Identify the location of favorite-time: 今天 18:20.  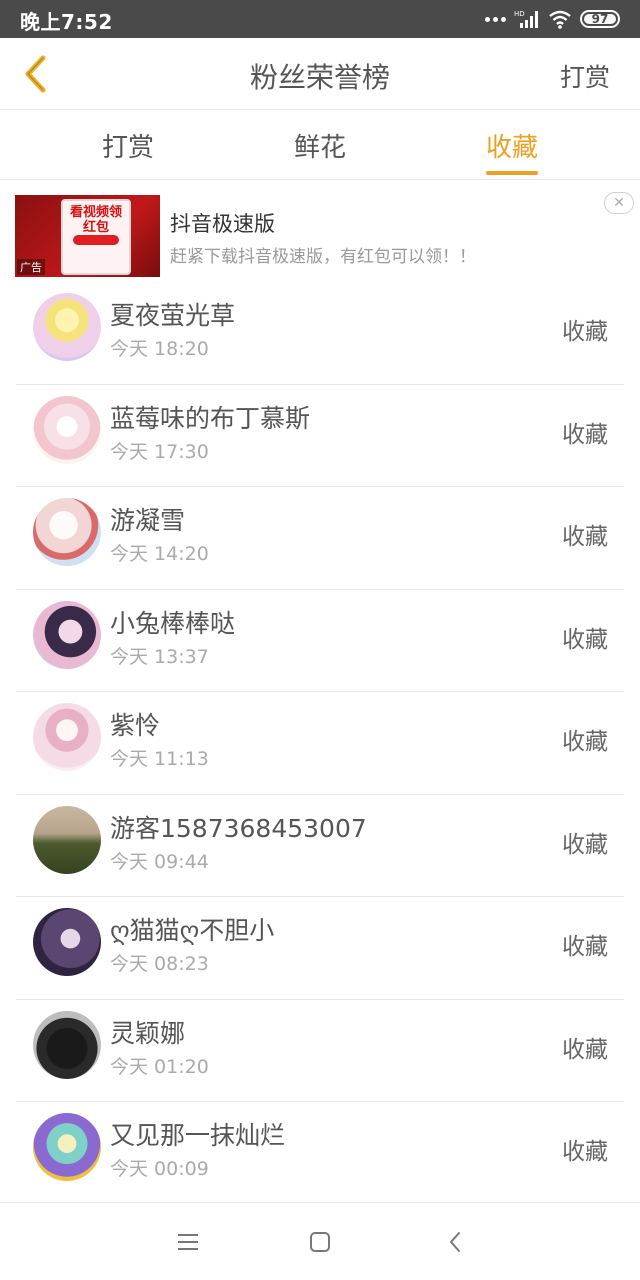
(159, 349).